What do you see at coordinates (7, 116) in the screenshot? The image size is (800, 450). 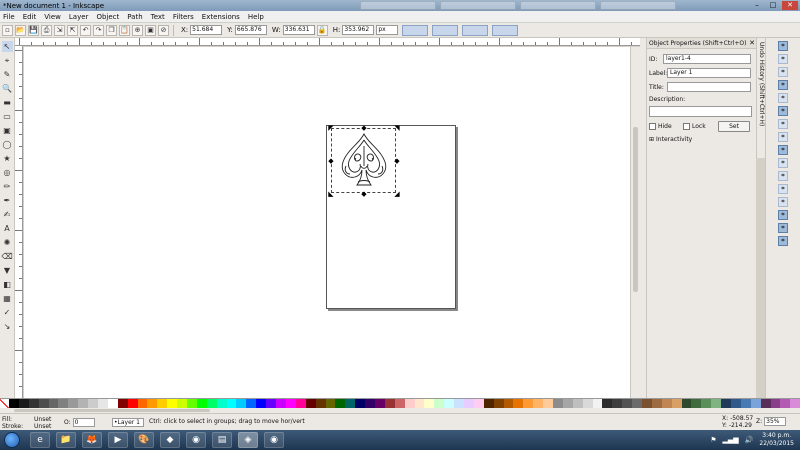 I see `rect-tool-icon: ▭` at bounding box center [7, 116].